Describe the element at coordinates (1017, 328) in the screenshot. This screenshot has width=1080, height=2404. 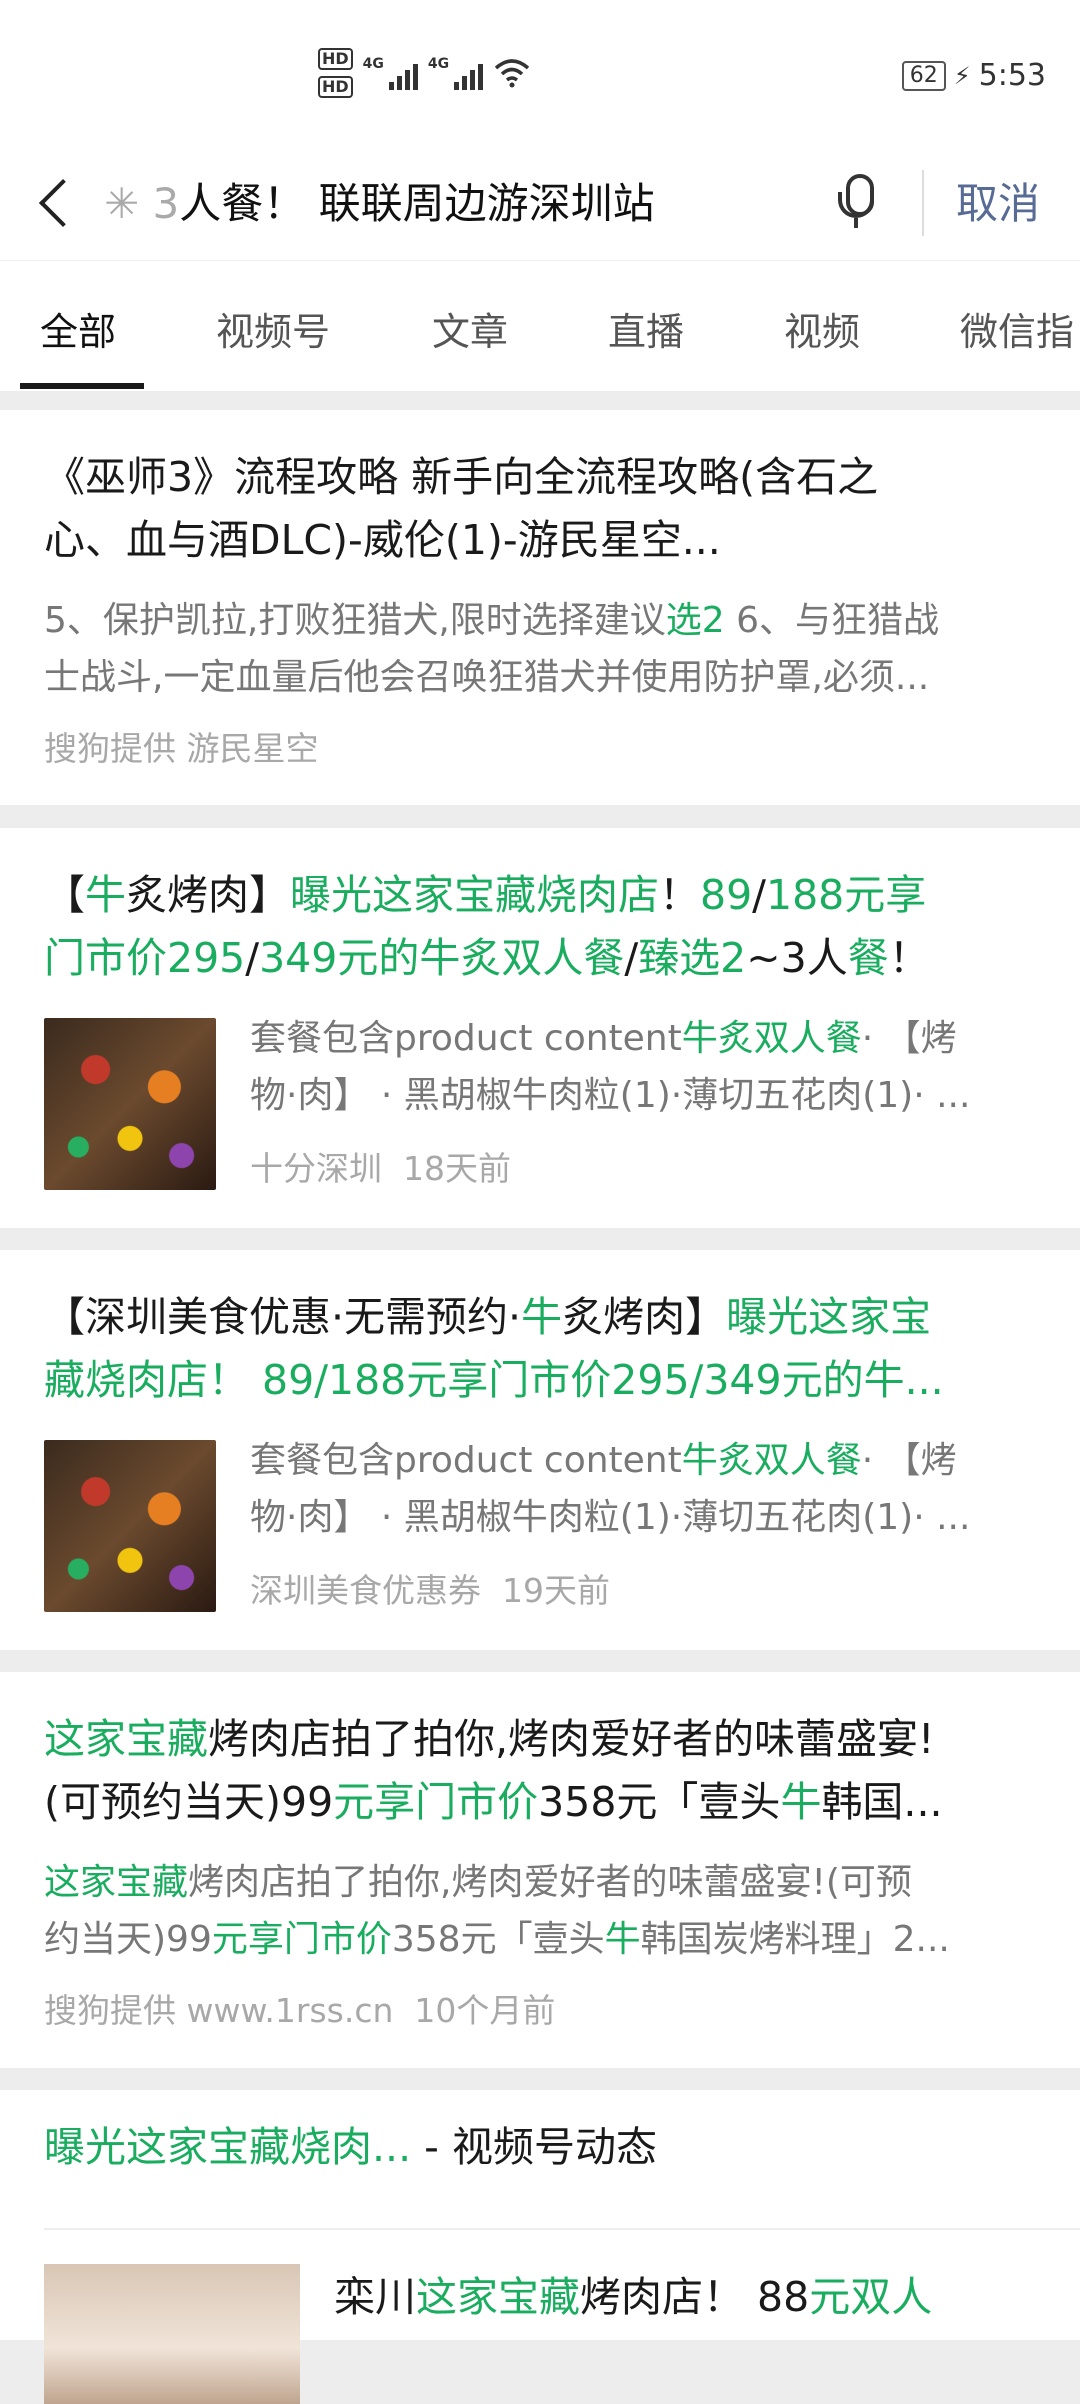
I see `tab-wechat-index: 微信指` at that location.